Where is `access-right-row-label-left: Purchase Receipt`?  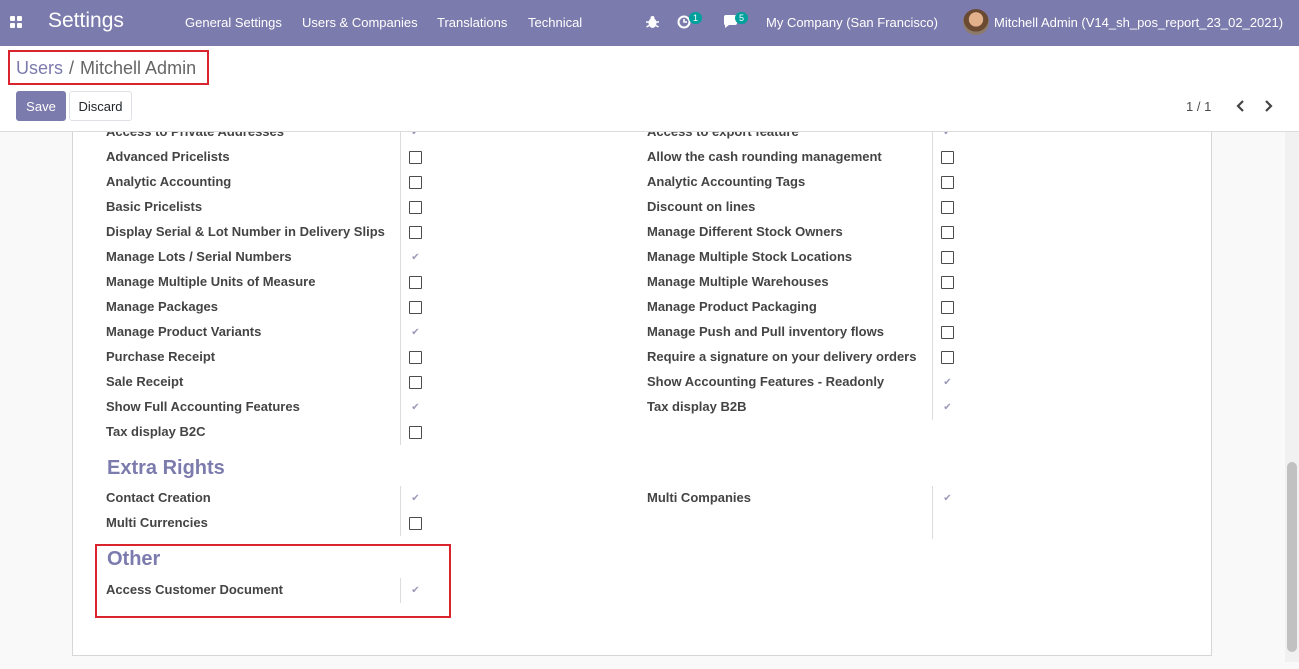
access-right-row-label-left: Purchase Receipt is located at coordinates (161, 356).